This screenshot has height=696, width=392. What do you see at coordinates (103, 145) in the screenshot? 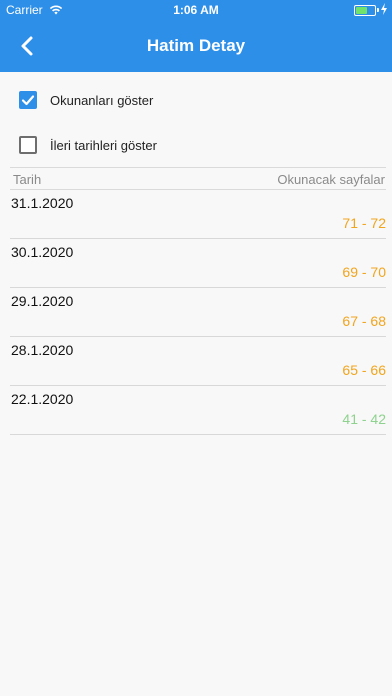
I see `show-future-label: İleri tarihleri göster` at bounding box center [103, 145].